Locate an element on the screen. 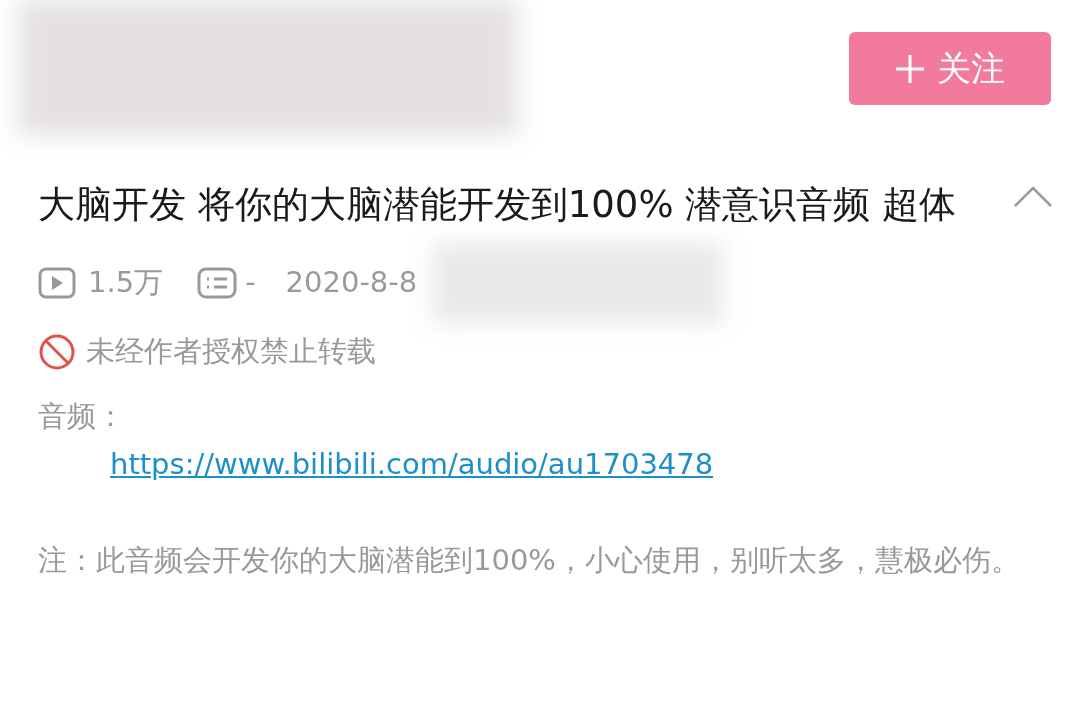 The image size is (1079, 707). follow-button: 关注 is located at coordinates (950, 68).